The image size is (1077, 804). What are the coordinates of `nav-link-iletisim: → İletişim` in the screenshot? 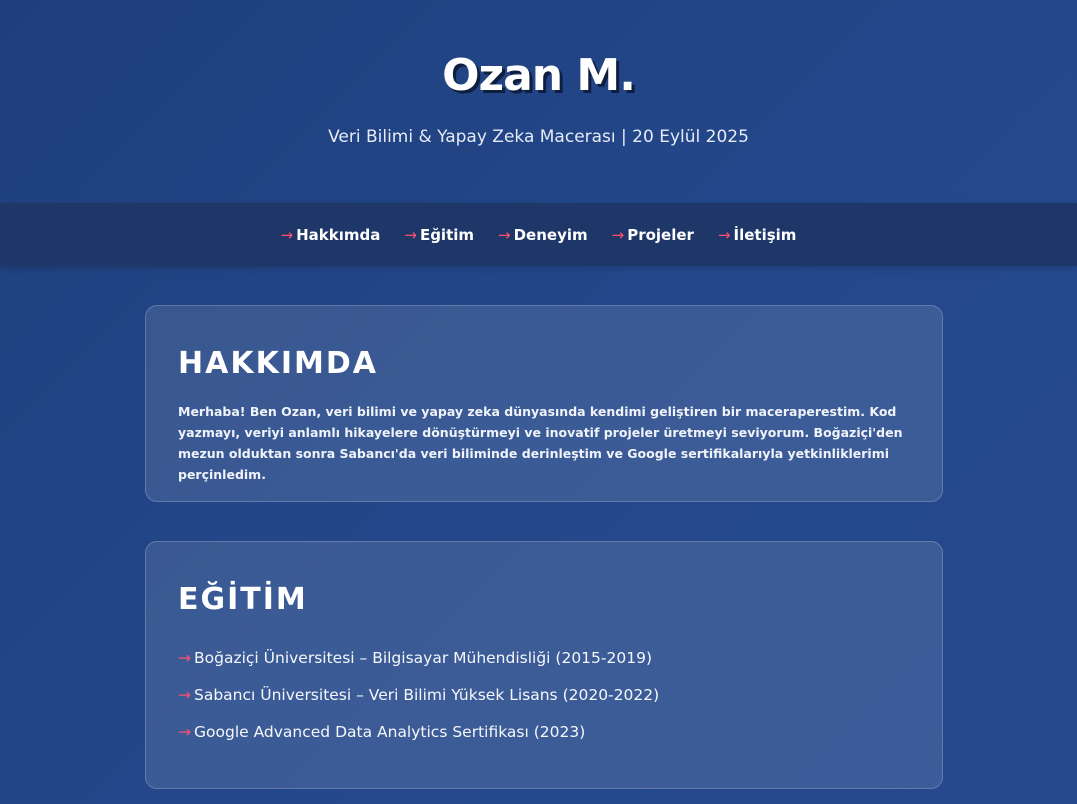 It's located at (757, 235).